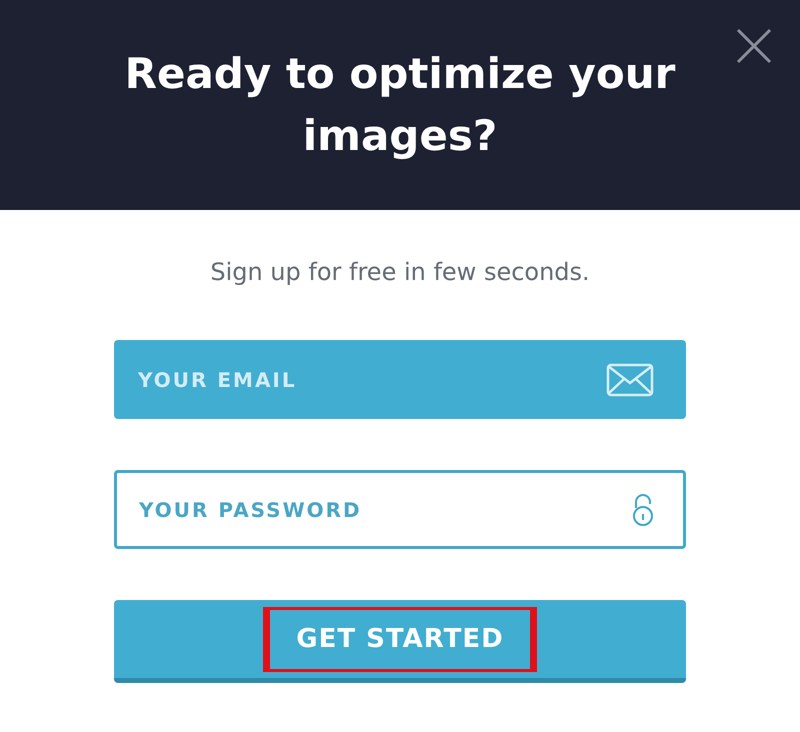  I want to click on highlight-frame: GET STARTED, so click(400, 639).